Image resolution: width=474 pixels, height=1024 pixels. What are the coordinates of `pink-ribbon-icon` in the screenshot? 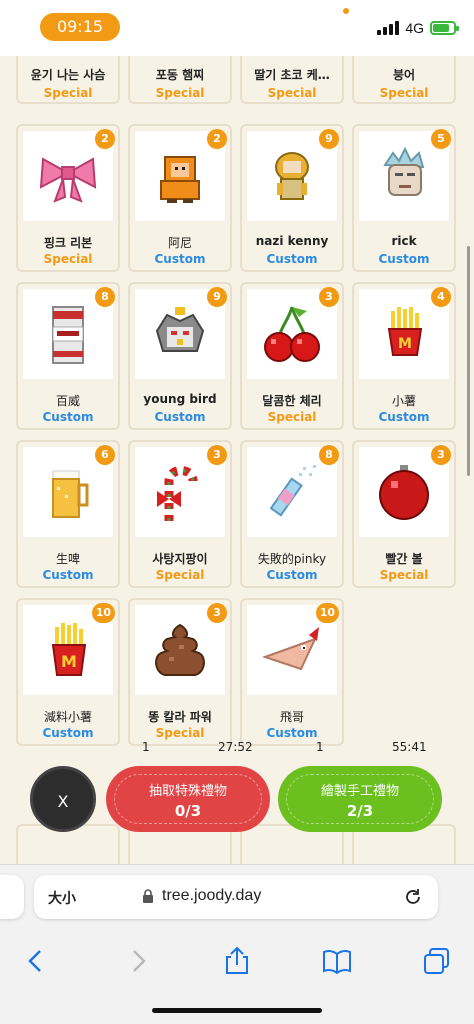 It's located at (68, 180).